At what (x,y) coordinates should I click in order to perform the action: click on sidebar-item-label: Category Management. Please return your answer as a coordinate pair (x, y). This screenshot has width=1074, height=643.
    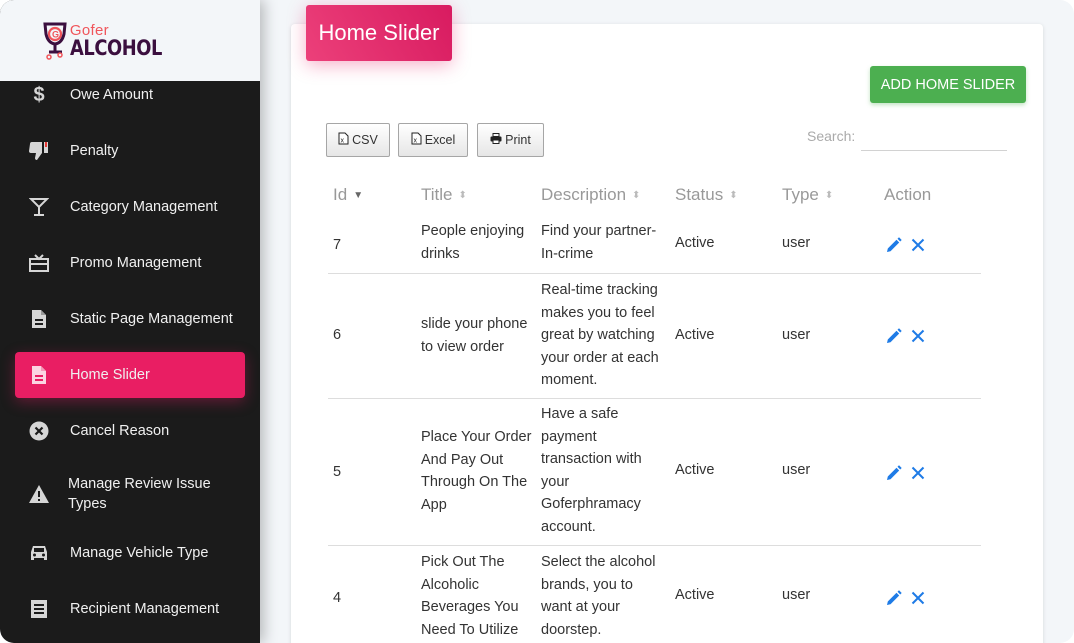
    Looking at the image, I should click on (144, 207).